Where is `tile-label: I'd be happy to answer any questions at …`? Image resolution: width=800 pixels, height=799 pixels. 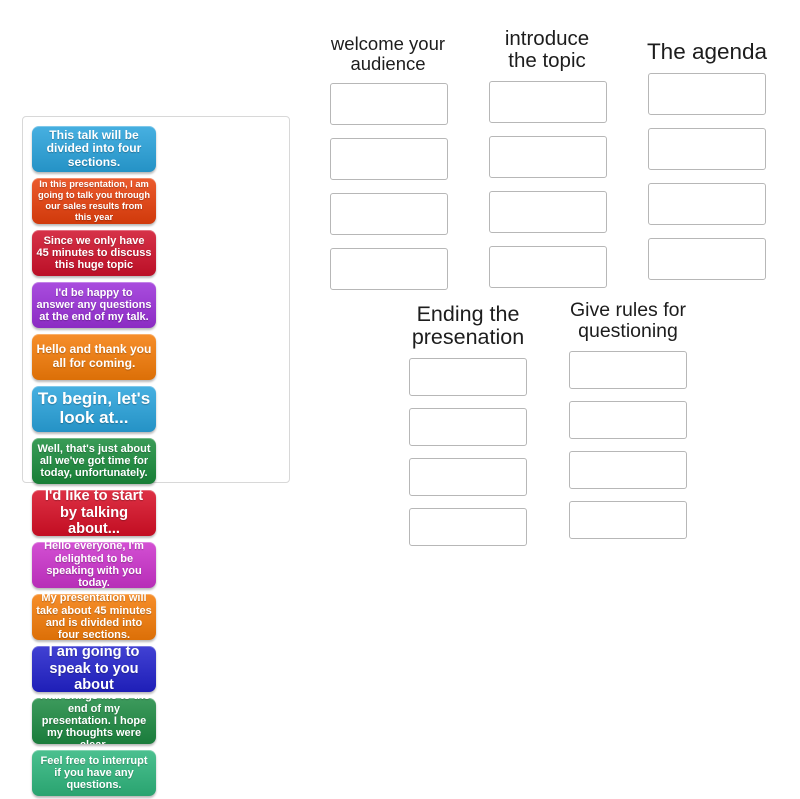
tile-label: I'd be happy to answer any questions at … is located at coordinates (94, 305).